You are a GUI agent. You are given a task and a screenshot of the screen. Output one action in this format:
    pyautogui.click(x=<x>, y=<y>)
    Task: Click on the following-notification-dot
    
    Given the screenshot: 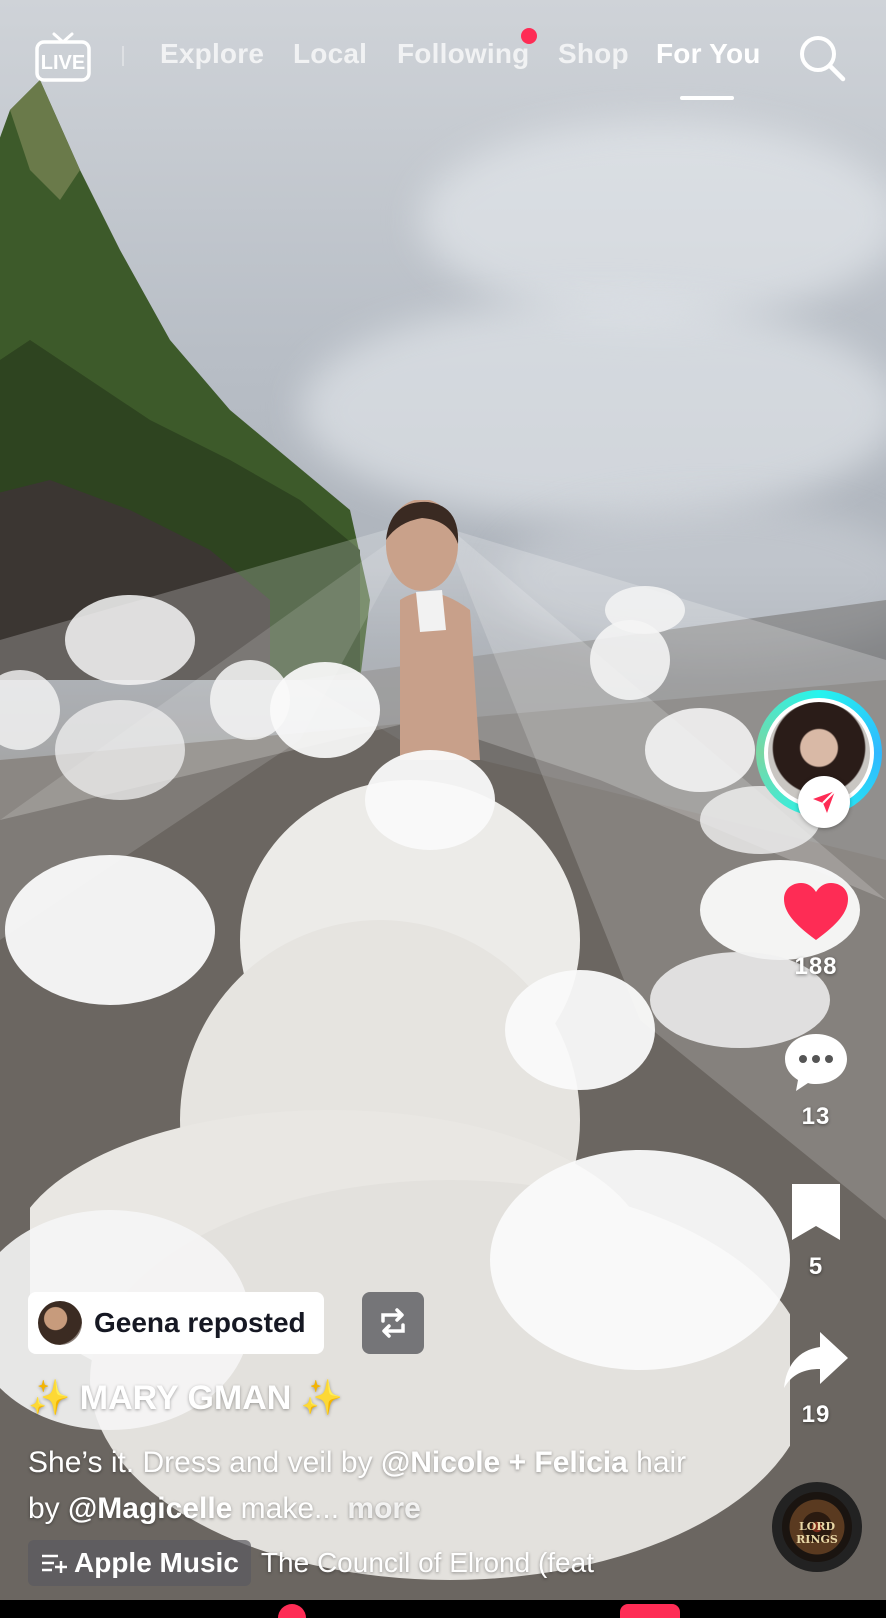 What is the action you would take?
    pyautogui.click(x=529, y=36)
    